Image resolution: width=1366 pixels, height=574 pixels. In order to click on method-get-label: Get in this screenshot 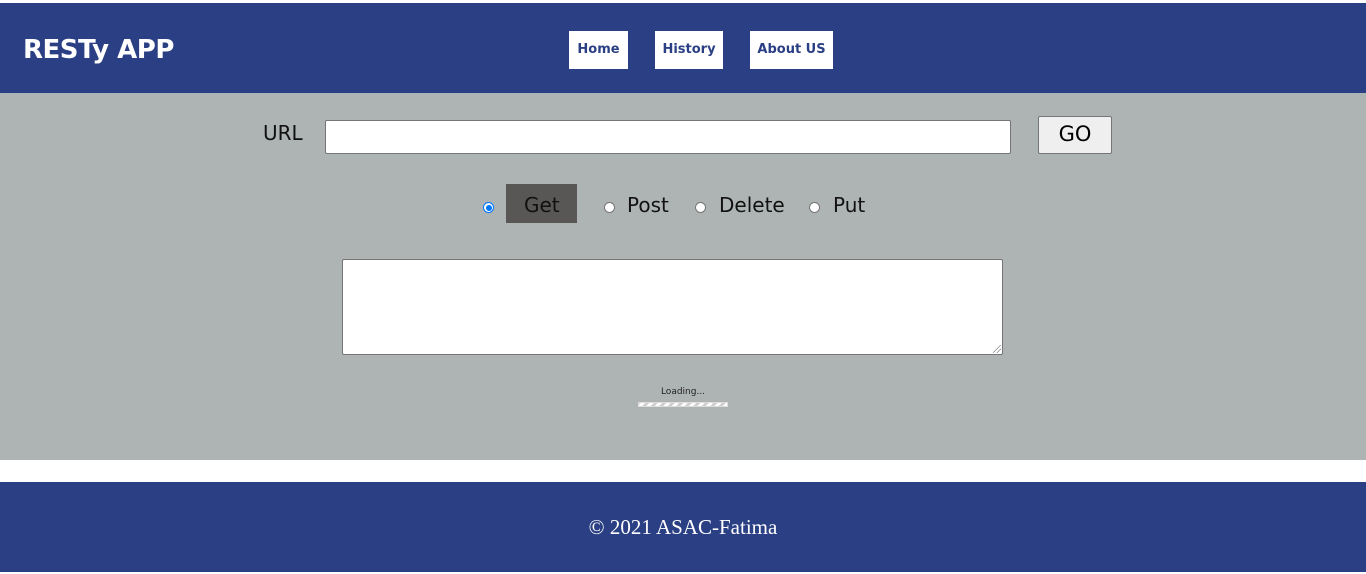, I will do `click(542, 205)`.